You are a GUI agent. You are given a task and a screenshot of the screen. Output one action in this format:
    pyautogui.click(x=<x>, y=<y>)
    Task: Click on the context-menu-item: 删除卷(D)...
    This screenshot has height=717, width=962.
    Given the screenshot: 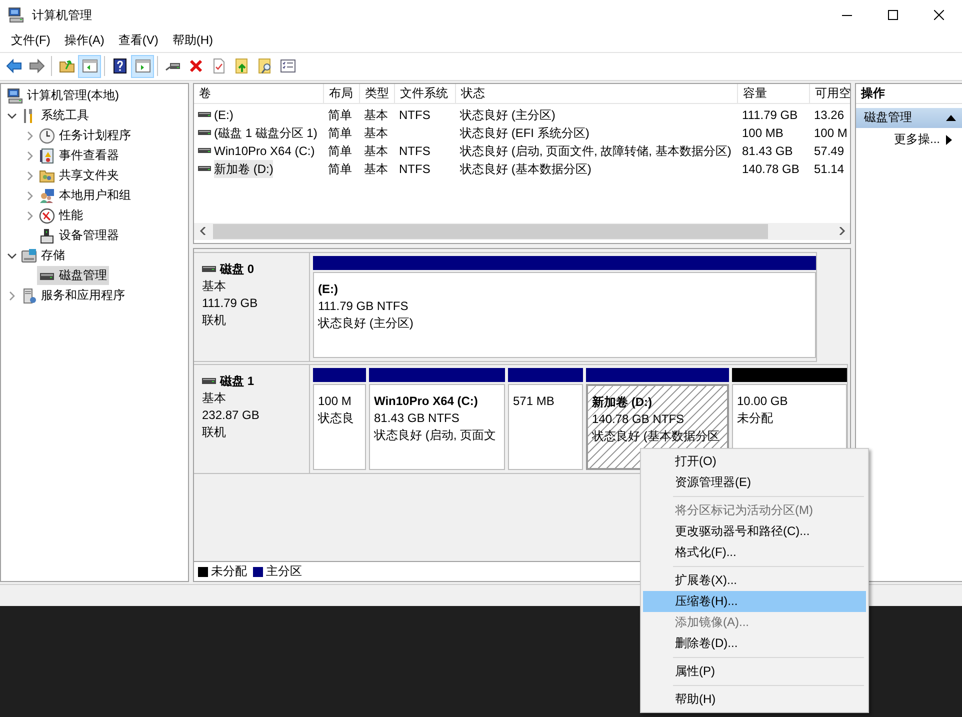 What is the action you would take?
    pyautogui.click(x=754, y=643)
    